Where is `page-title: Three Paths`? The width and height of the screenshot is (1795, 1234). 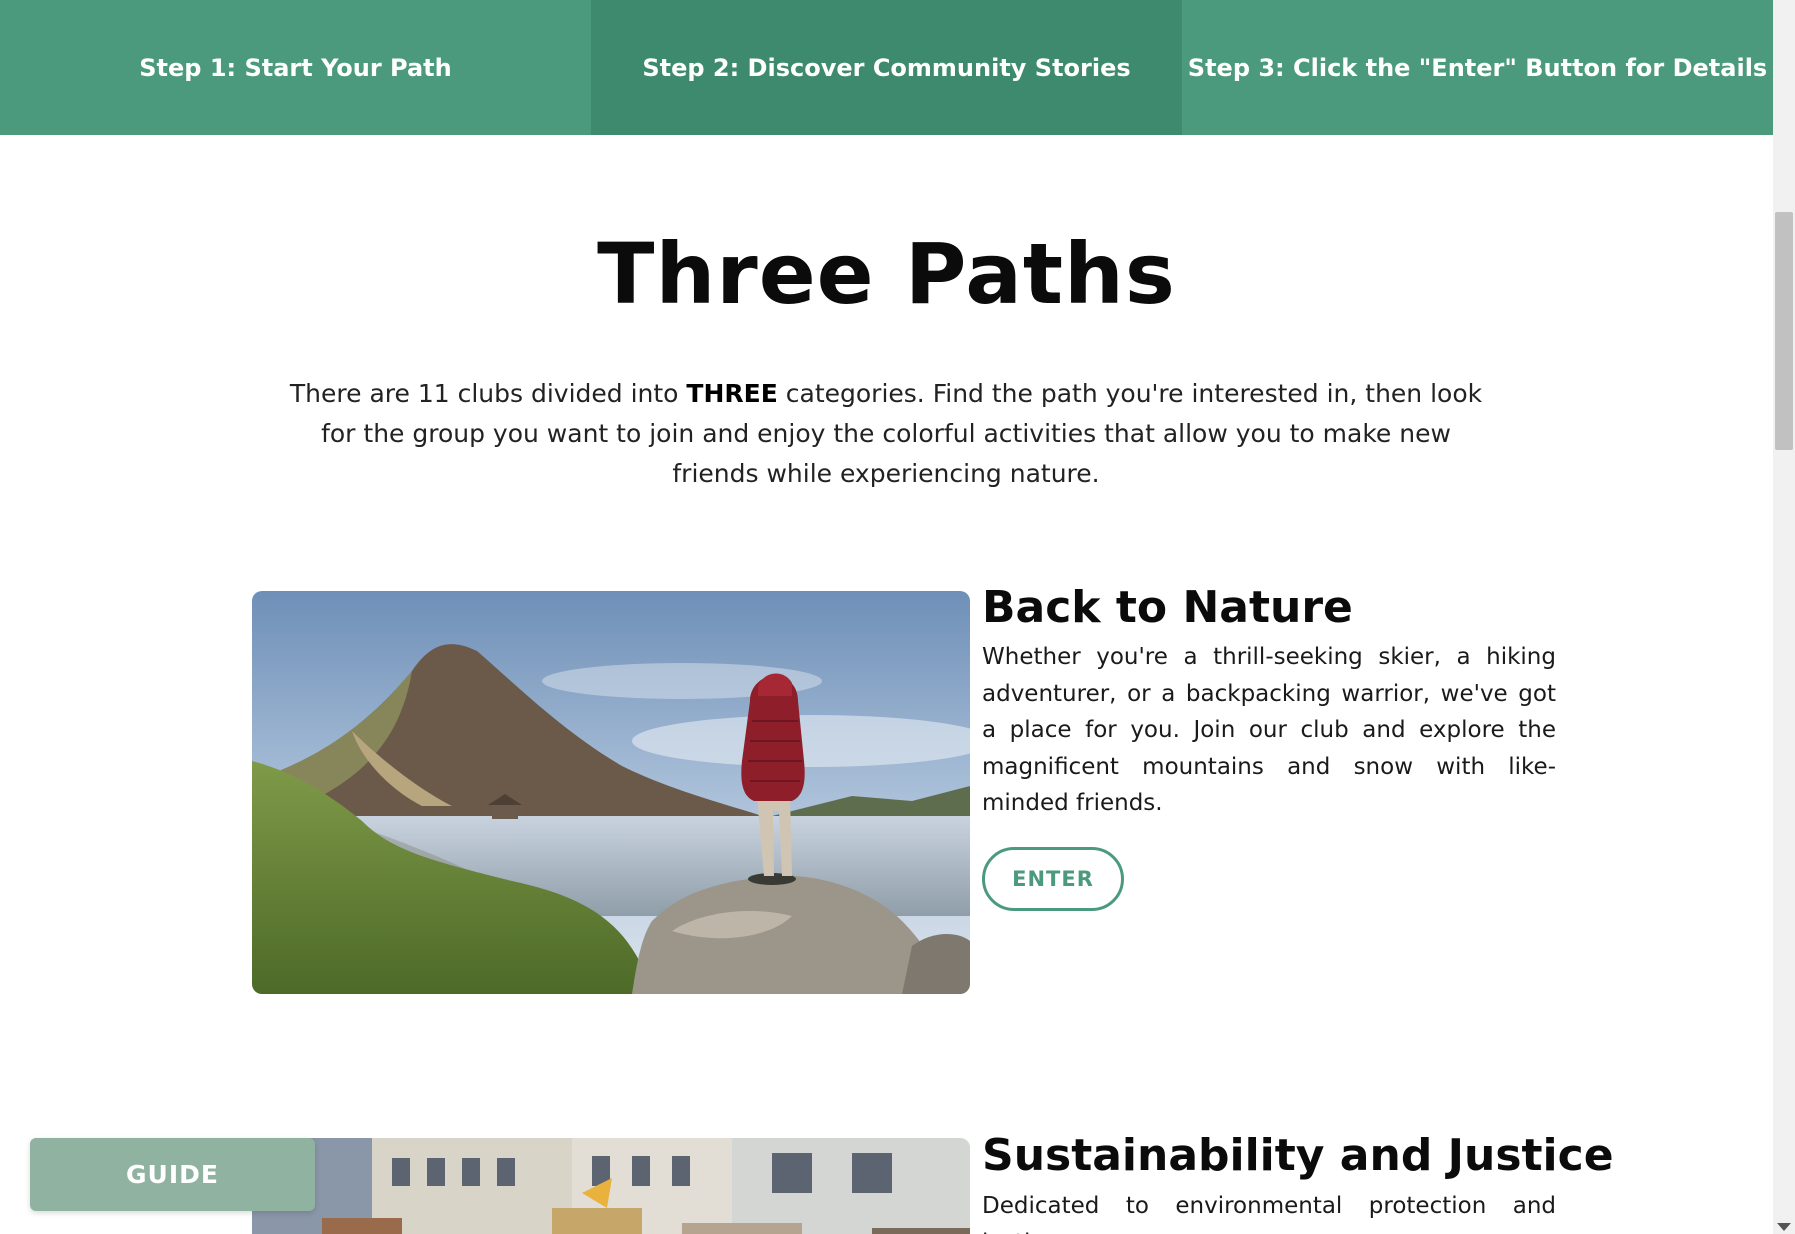 page-title: Three Paths is located at coordinates (886, 274).